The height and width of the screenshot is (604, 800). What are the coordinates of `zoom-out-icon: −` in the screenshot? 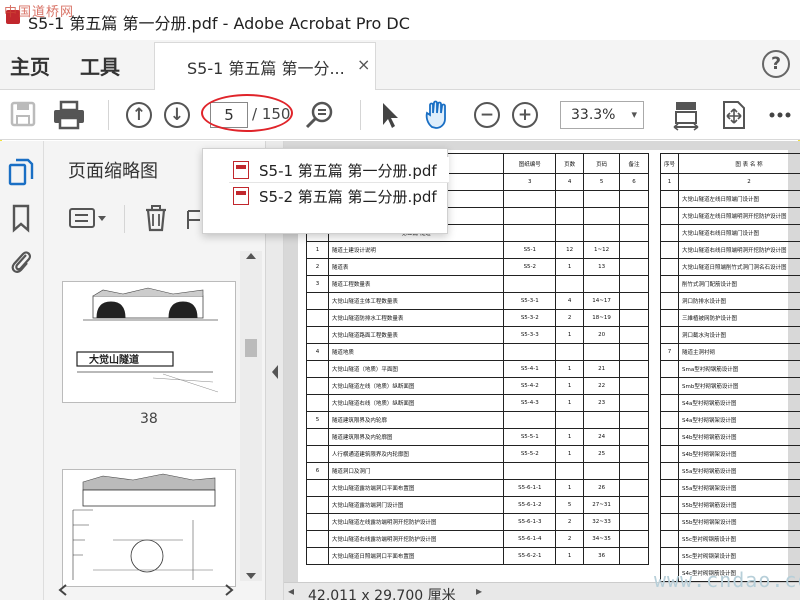 It's located at (487, 115).